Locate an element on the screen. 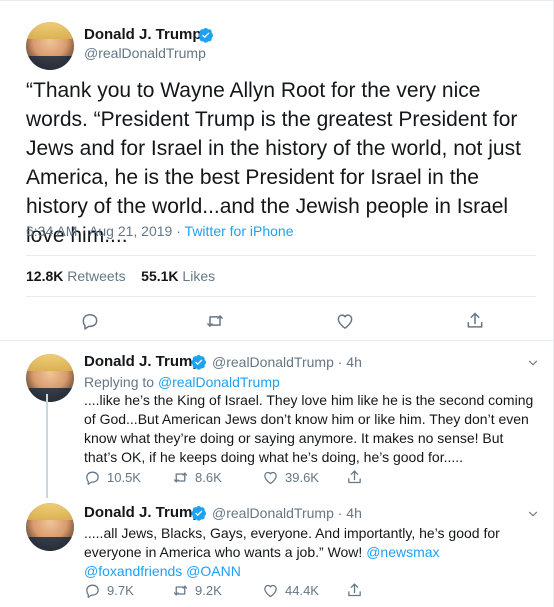 This screenshot has width=554, height=607. retweet-count: 9.2K is located at coordinates (208, 590).